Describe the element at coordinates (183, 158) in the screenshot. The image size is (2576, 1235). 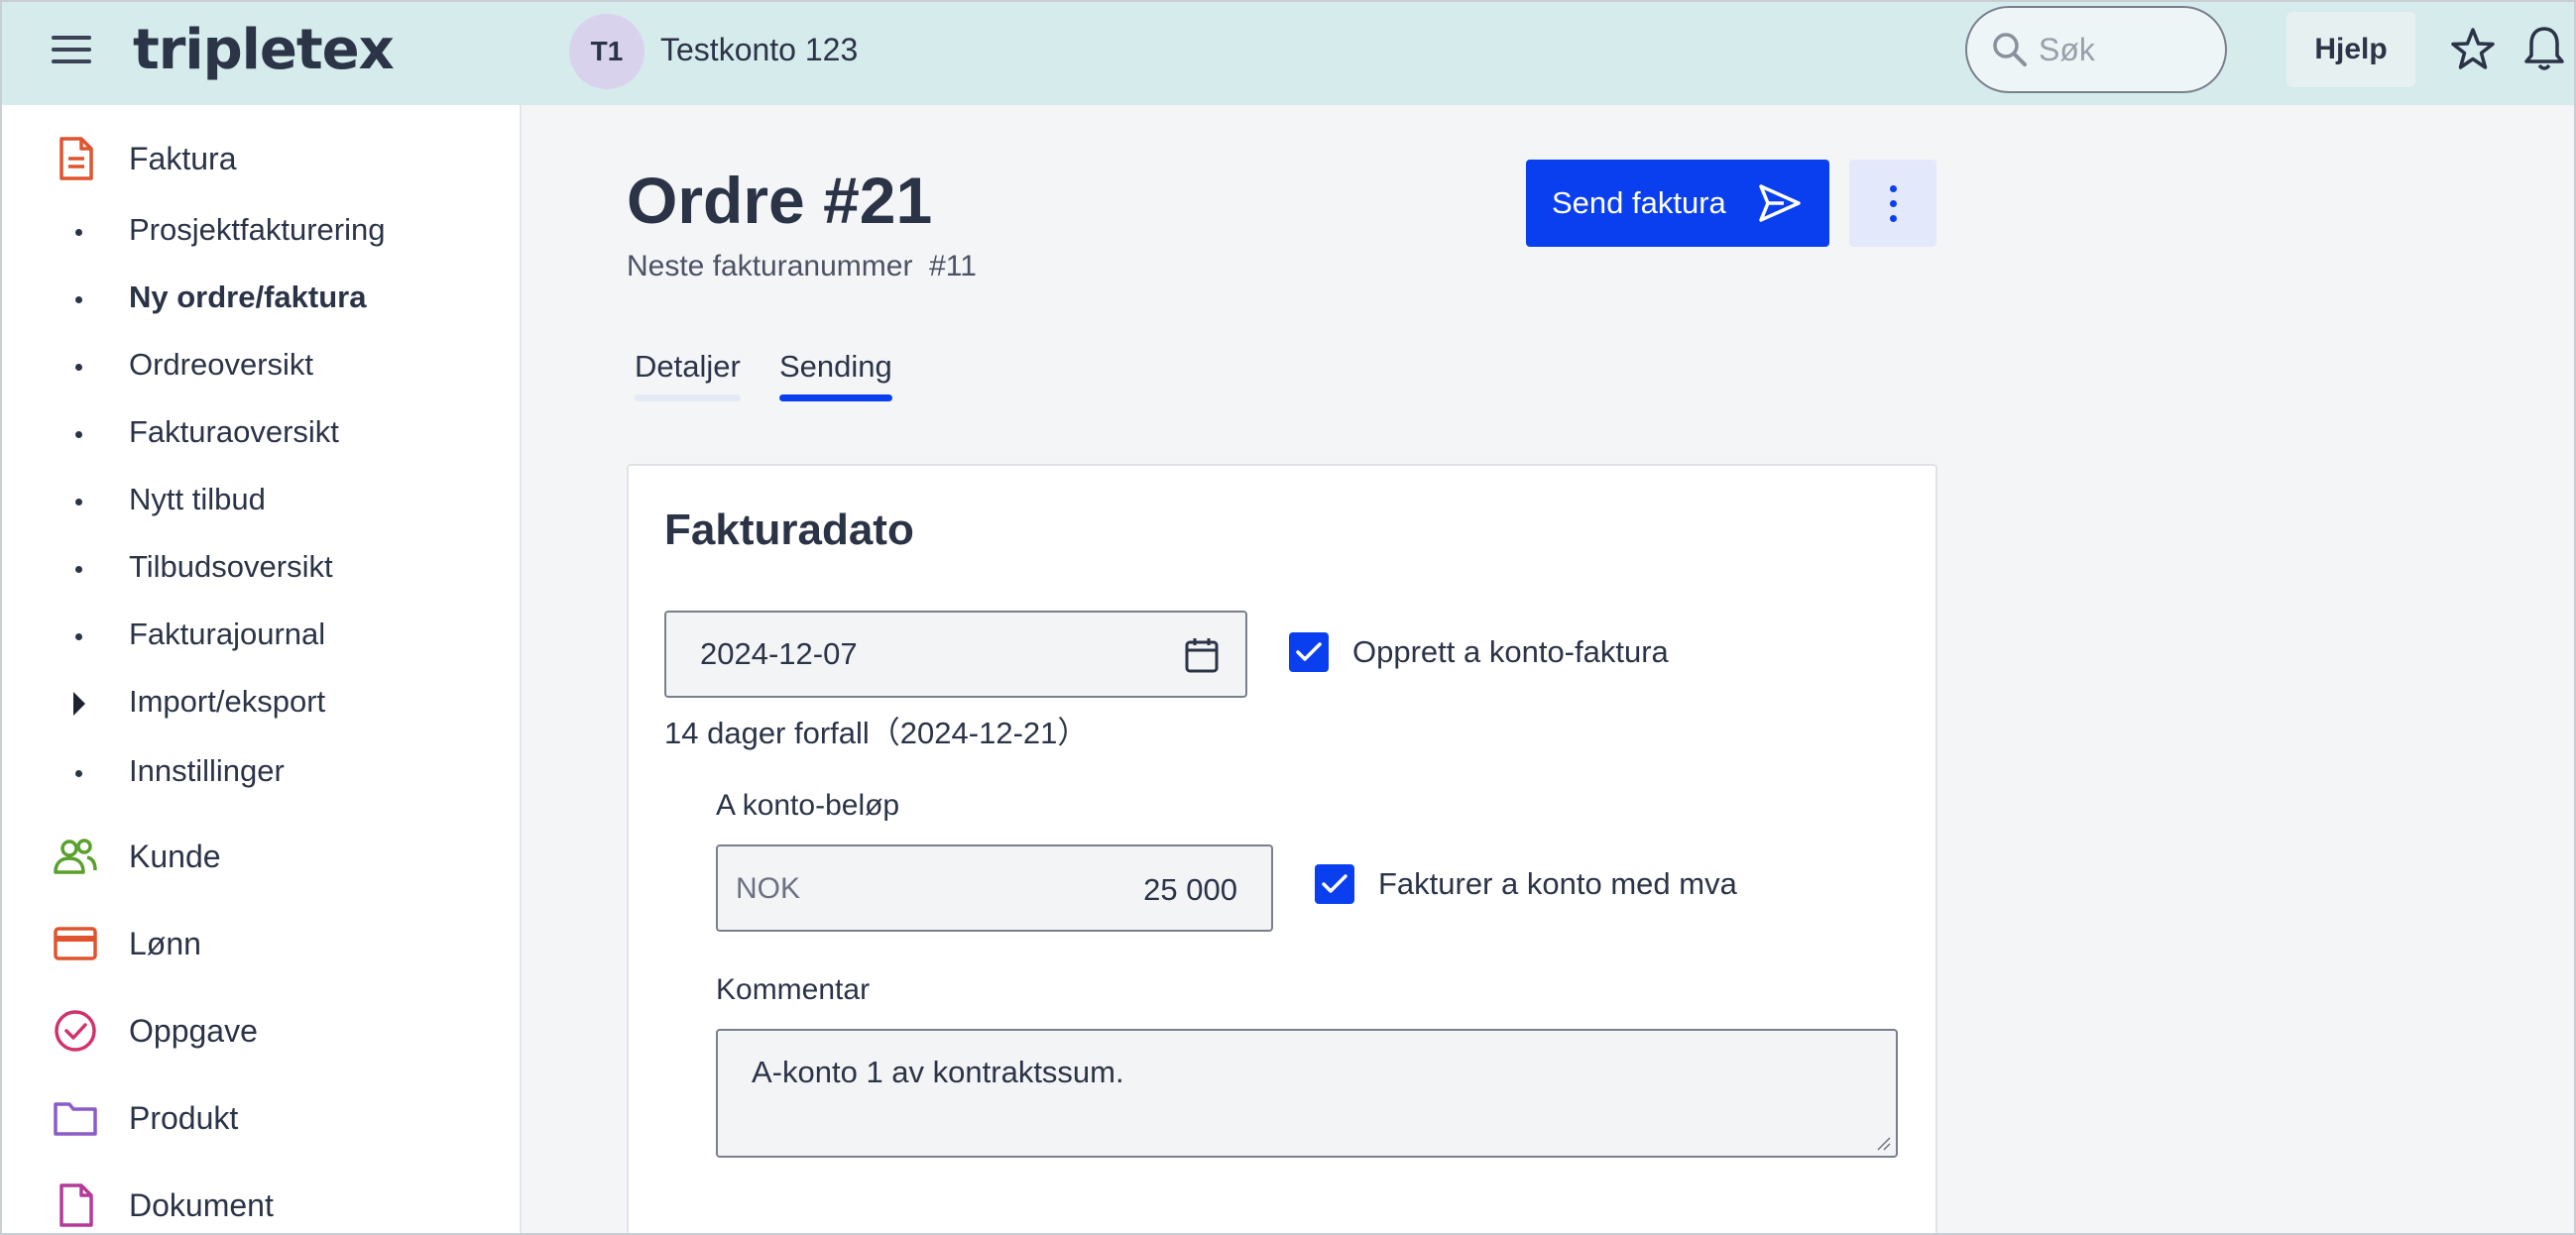
I see `sidebar-item-label: Faktura` at that location.